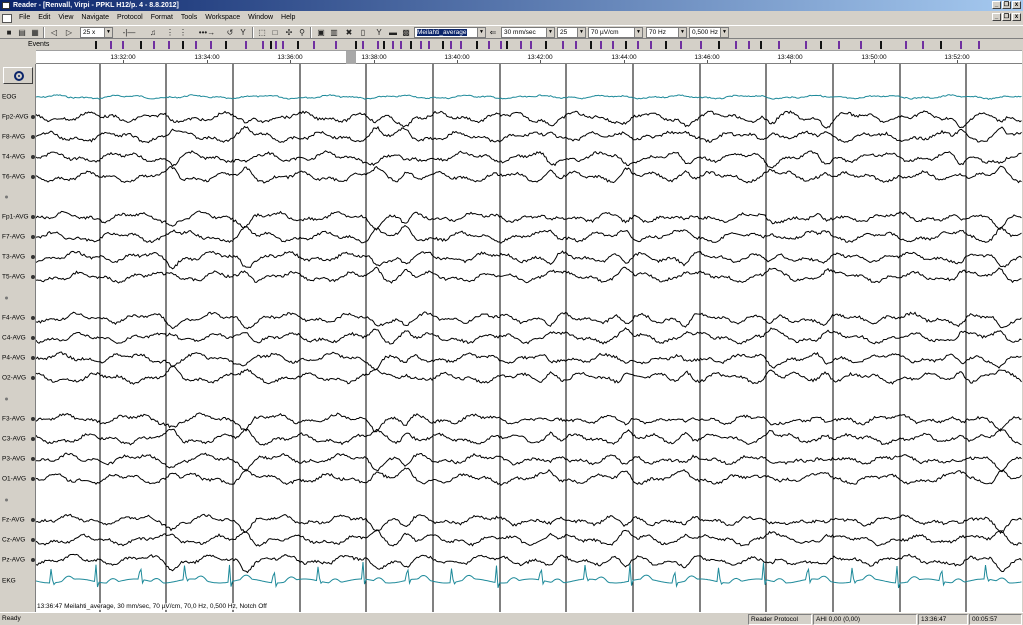 This screenshot has height=625, width=1023. Describe the element at coordinates (13, 358) in the screenshot. I see `channel-label: P4-AVG` at that location.